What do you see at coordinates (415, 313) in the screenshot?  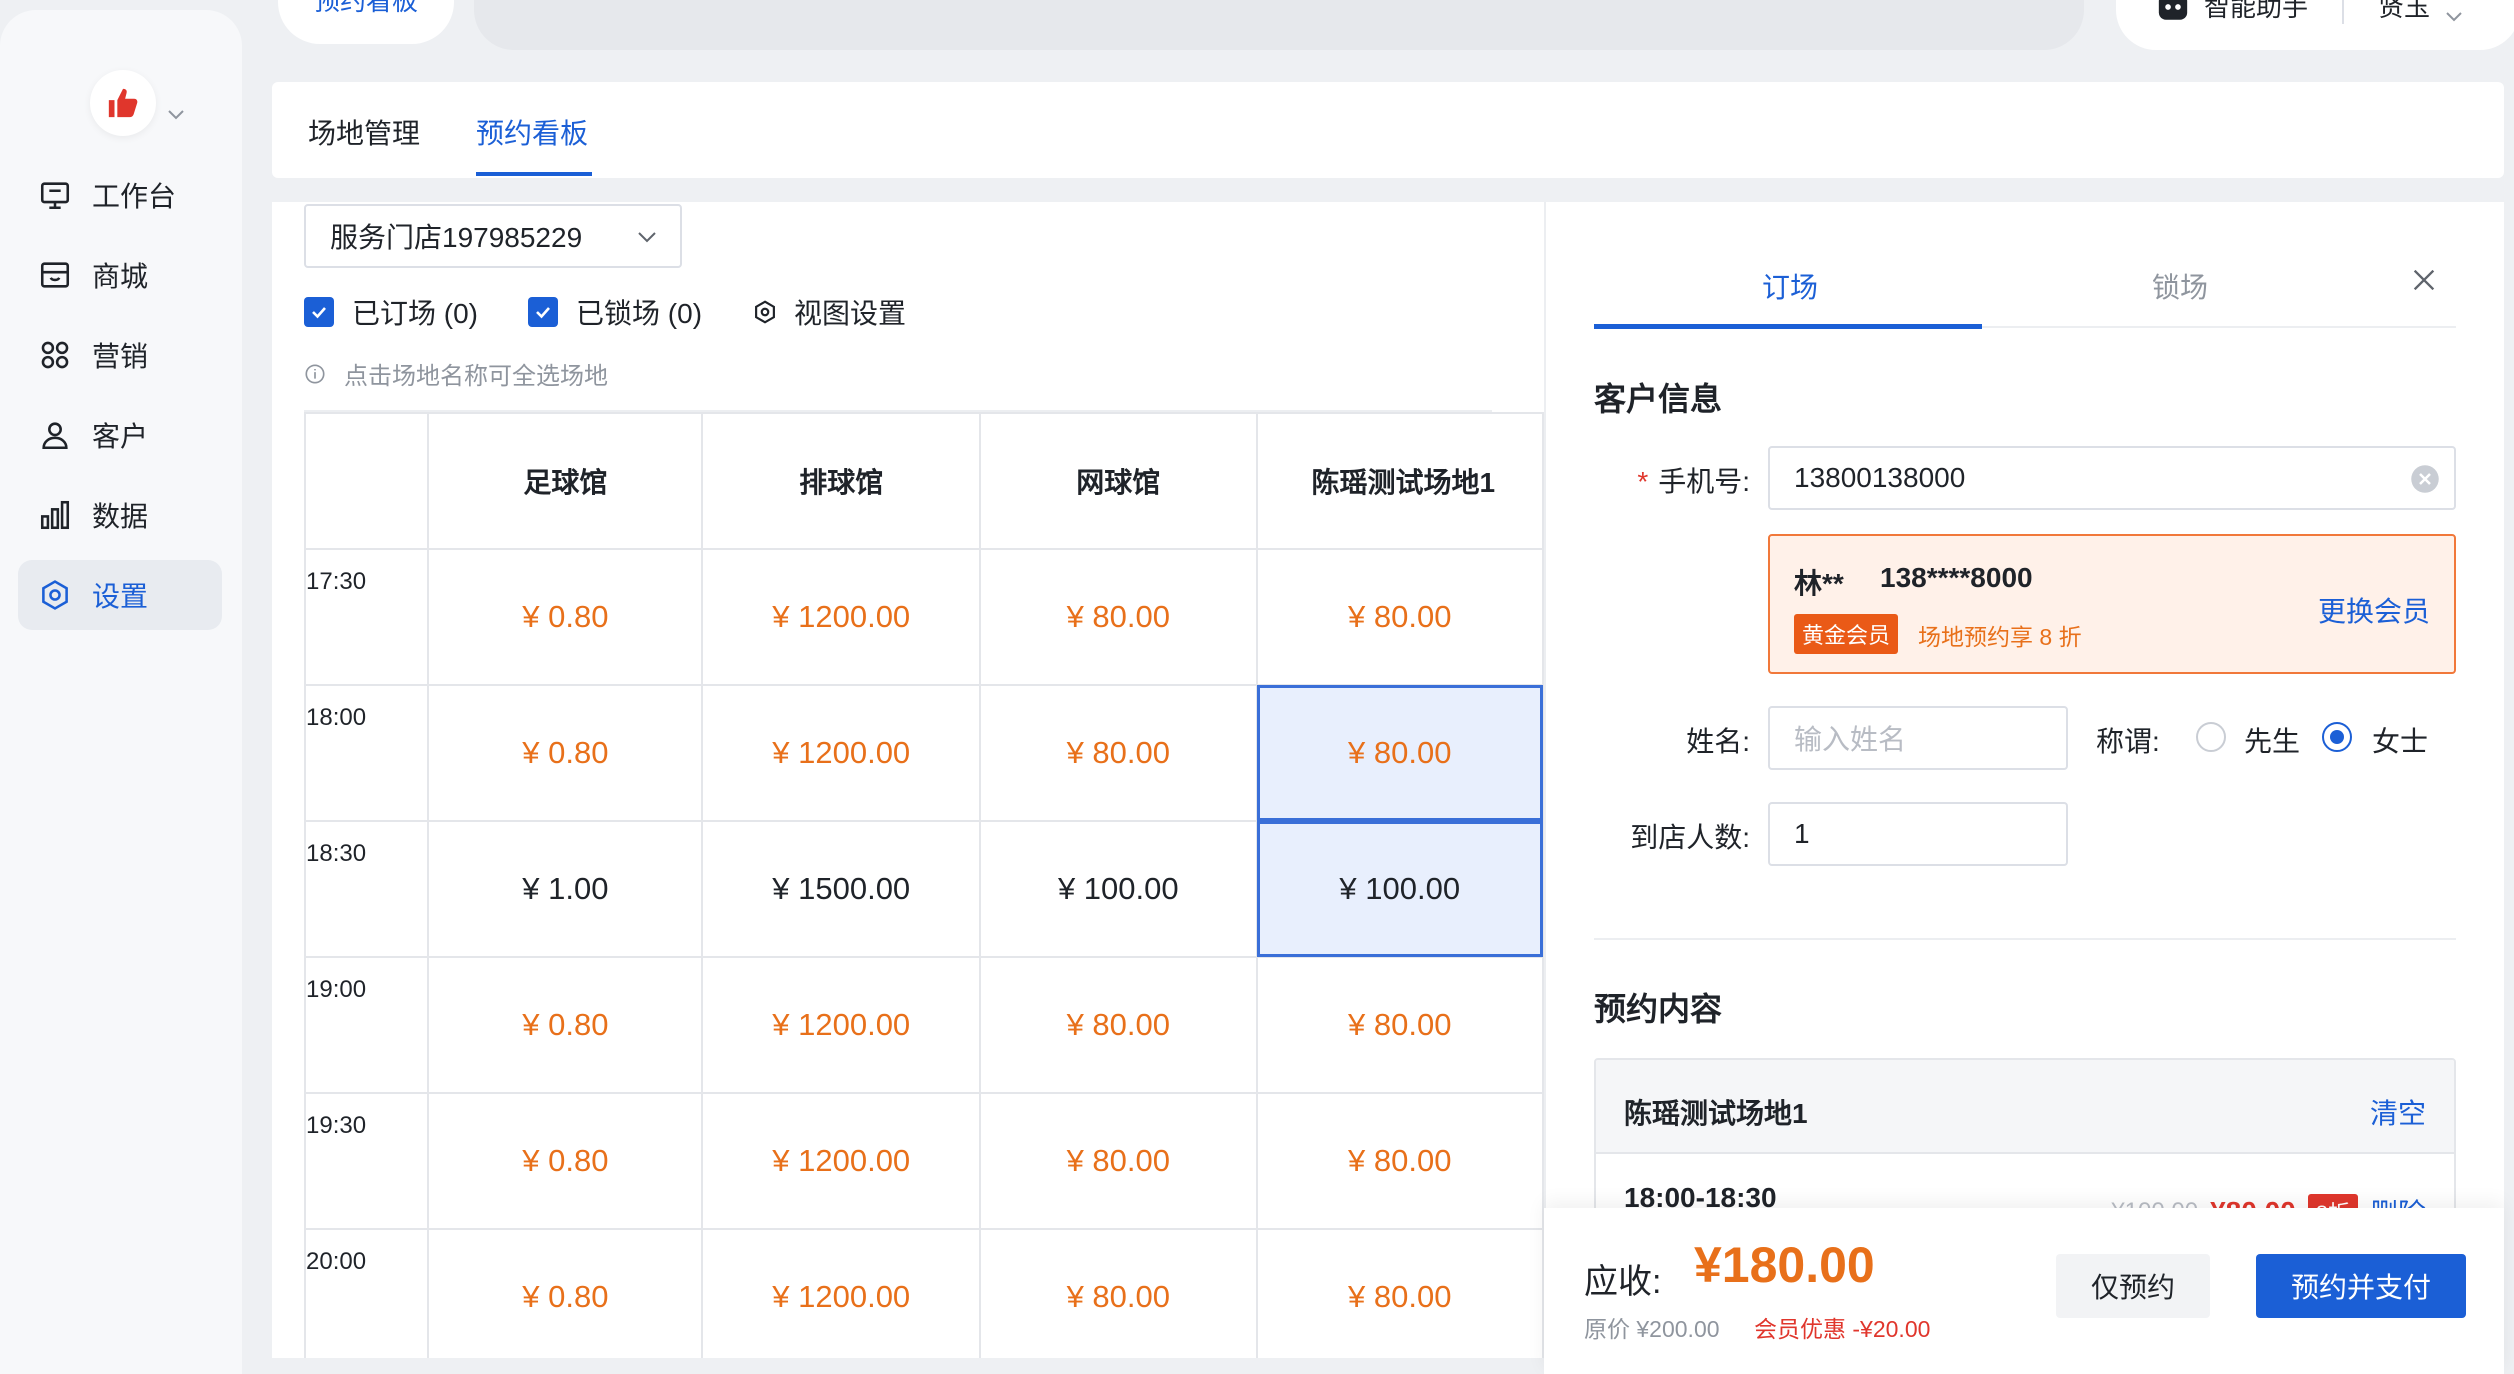 I see `filter-label: 已订场 (0)` at bounding box center [415, 313].